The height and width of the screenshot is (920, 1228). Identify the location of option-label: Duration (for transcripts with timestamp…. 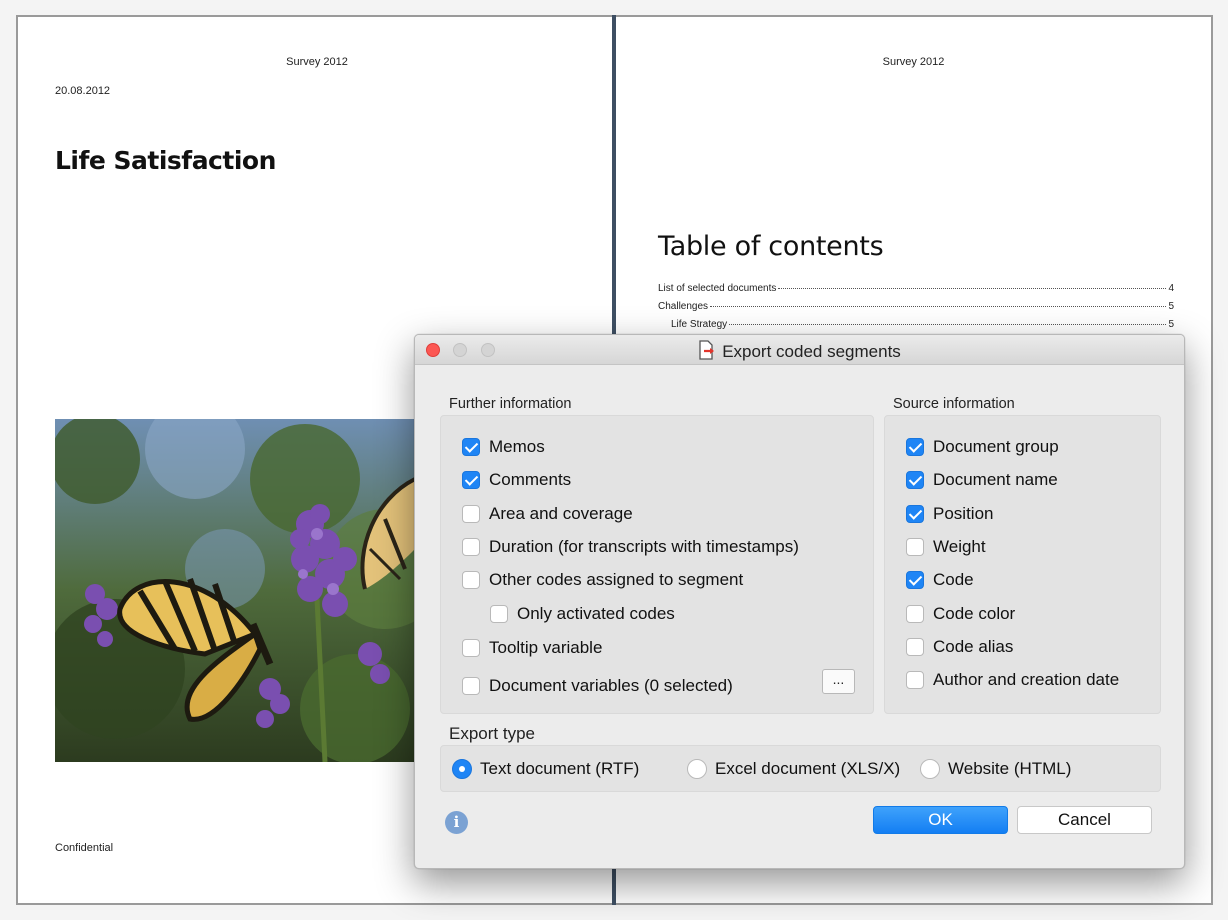
(644, 546).